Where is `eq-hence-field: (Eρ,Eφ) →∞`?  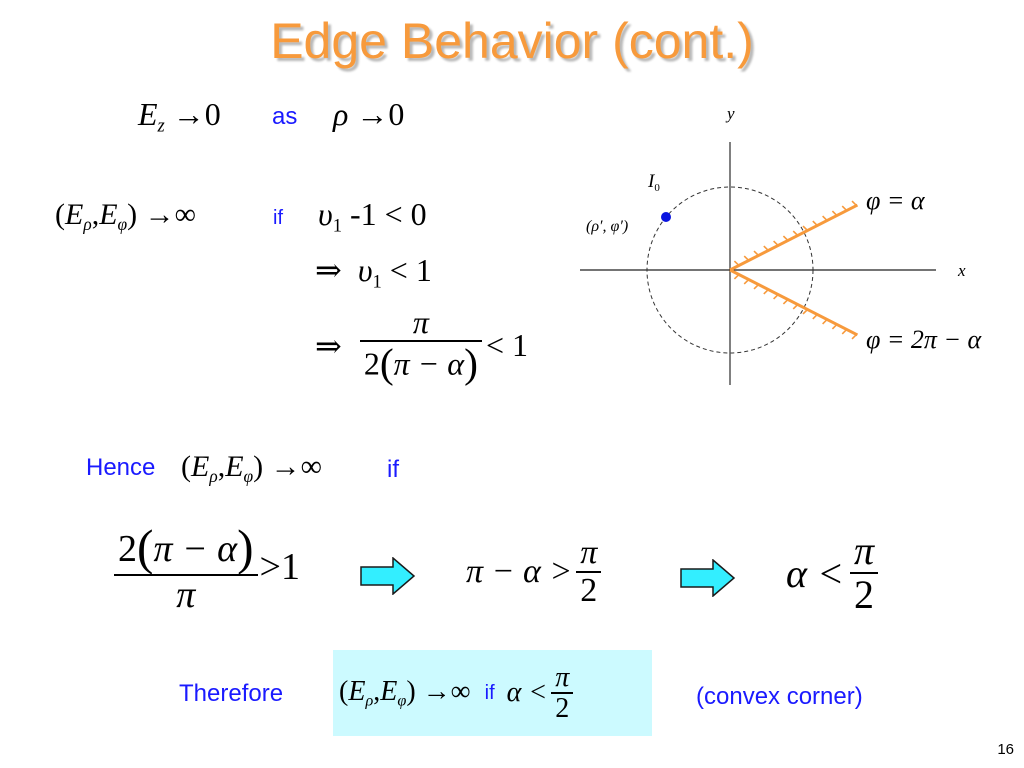 eq-hence-field: (Eρ,Eφ) →∞ is located at coordinates (251, 468).